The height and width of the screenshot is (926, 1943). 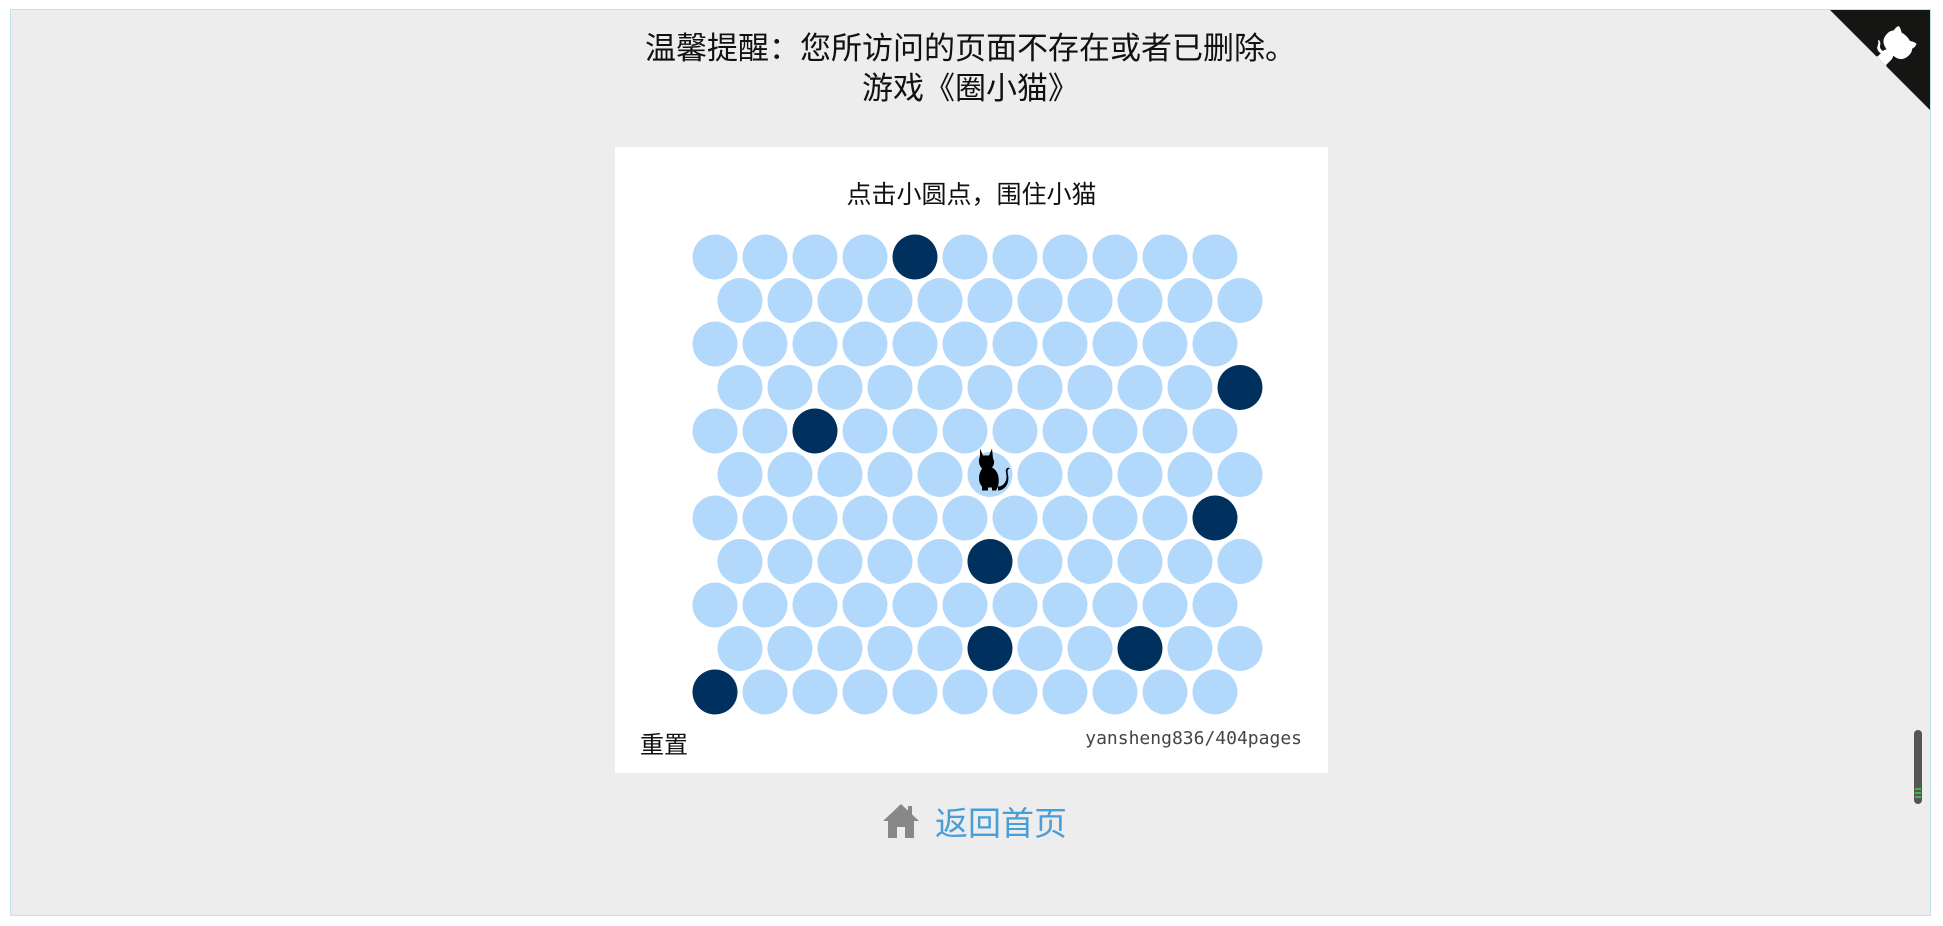 What do you see at coordinates (664, 742) in the screenshot?
I see `reset-button: 重置` at bounding box center [664, 742].